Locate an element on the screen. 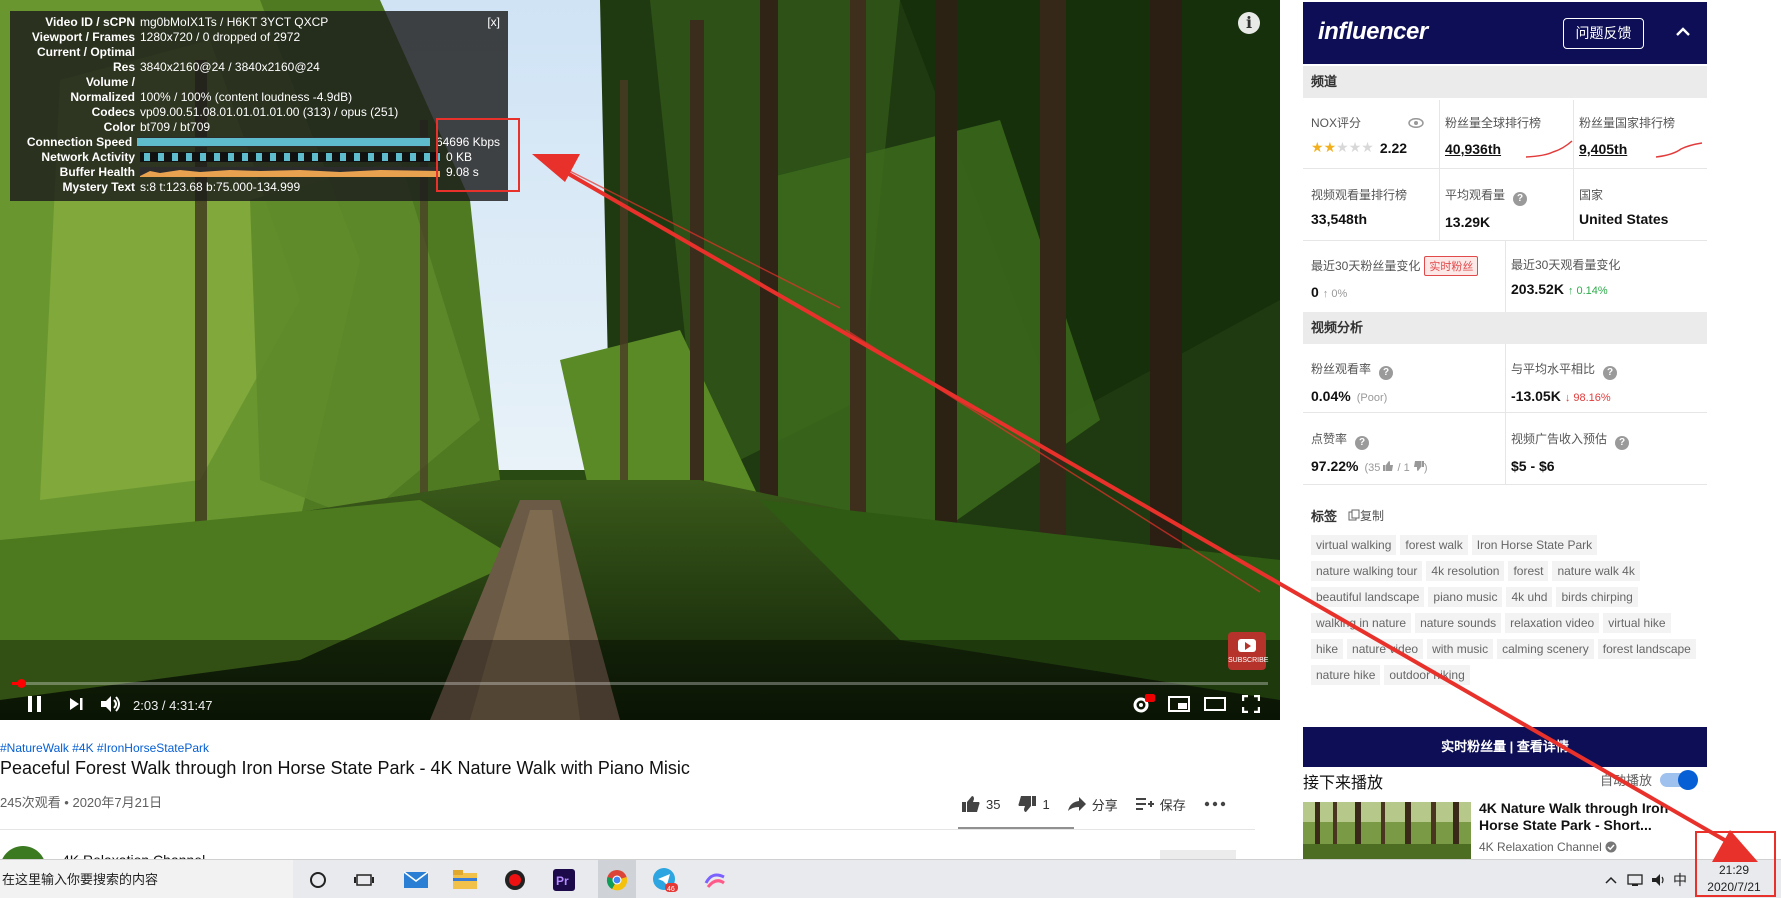 The height and width of the screenshot is (898, 1781). tag-chip: walking in nature is located at coordinates (1361, 623).